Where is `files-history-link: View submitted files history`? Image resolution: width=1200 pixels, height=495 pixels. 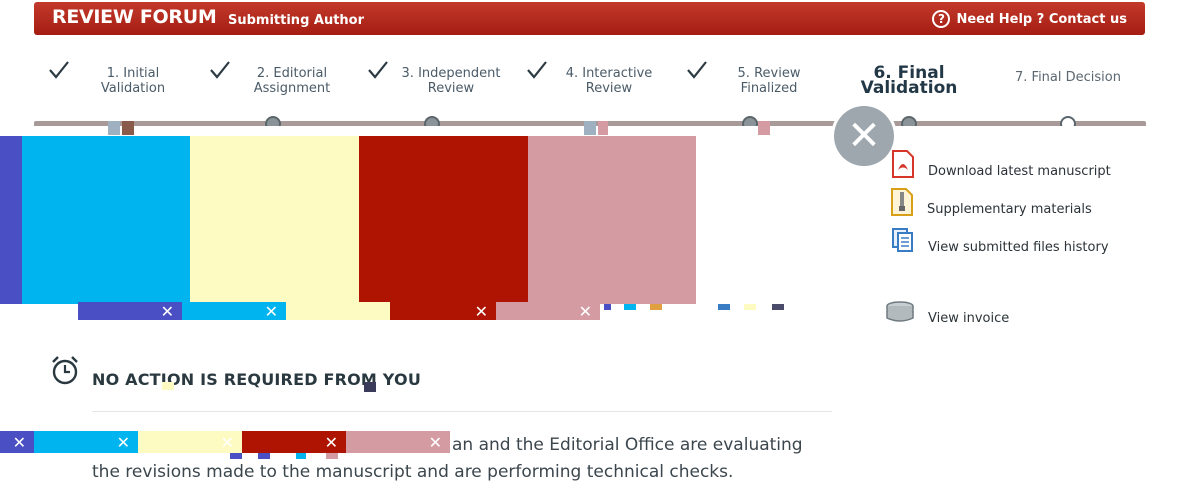
files-history-link: View submitted files history is located at coordinates (1018, 247).